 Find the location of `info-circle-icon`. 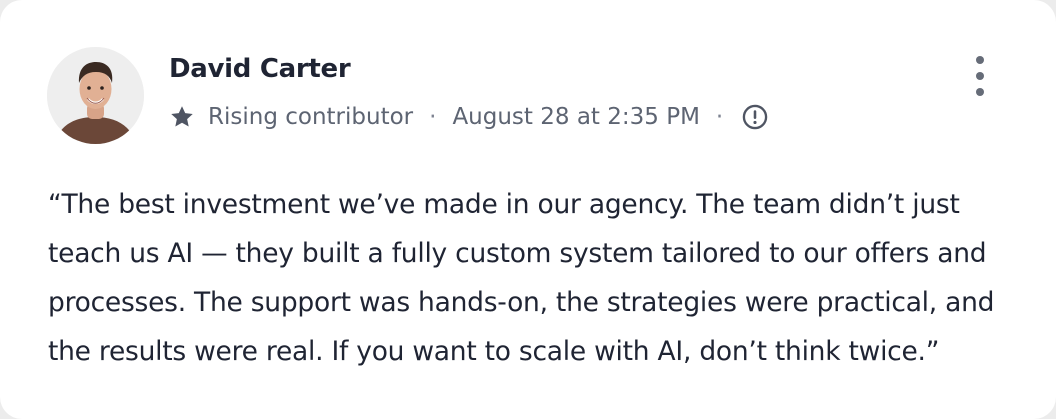

info-circle-icon is located at coordinates (755, 117).